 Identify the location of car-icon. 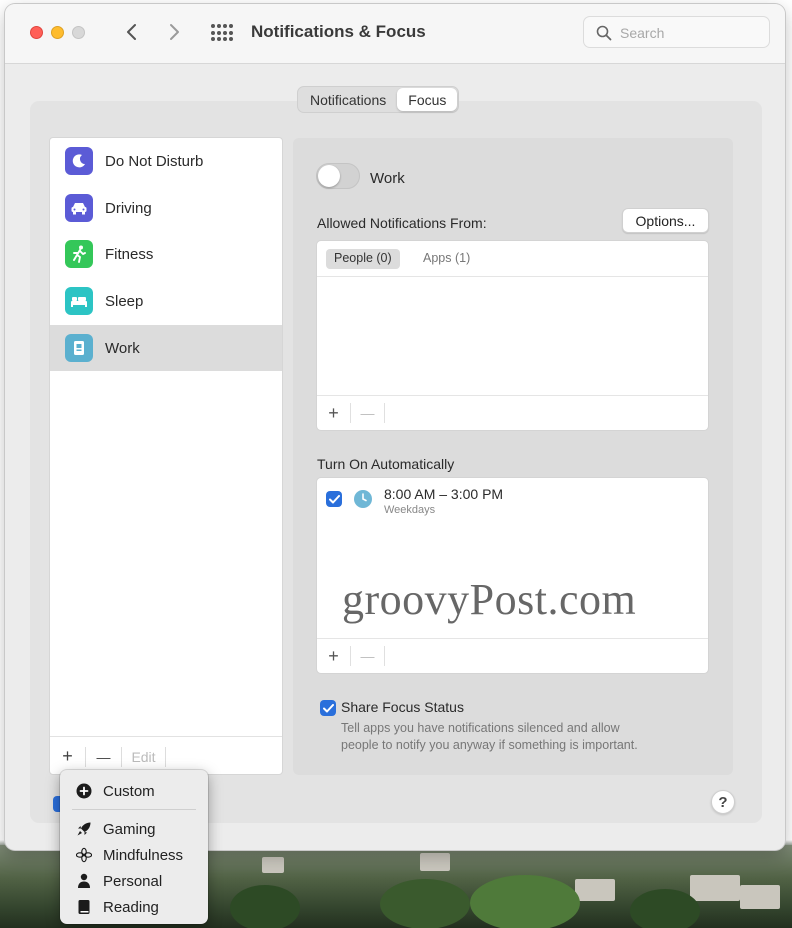
(79, 208).